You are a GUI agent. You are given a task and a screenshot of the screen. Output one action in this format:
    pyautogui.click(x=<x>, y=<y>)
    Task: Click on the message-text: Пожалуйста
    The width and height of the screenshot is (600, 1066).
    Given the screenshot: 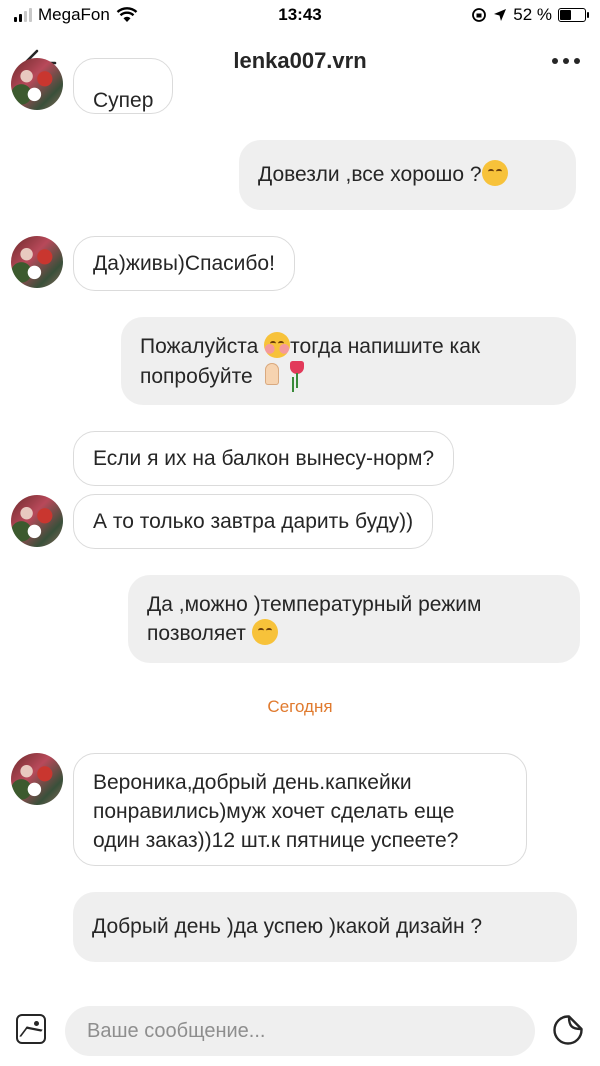 What is the action you would take?
    pyautogui.click(x=199, y=346)
    